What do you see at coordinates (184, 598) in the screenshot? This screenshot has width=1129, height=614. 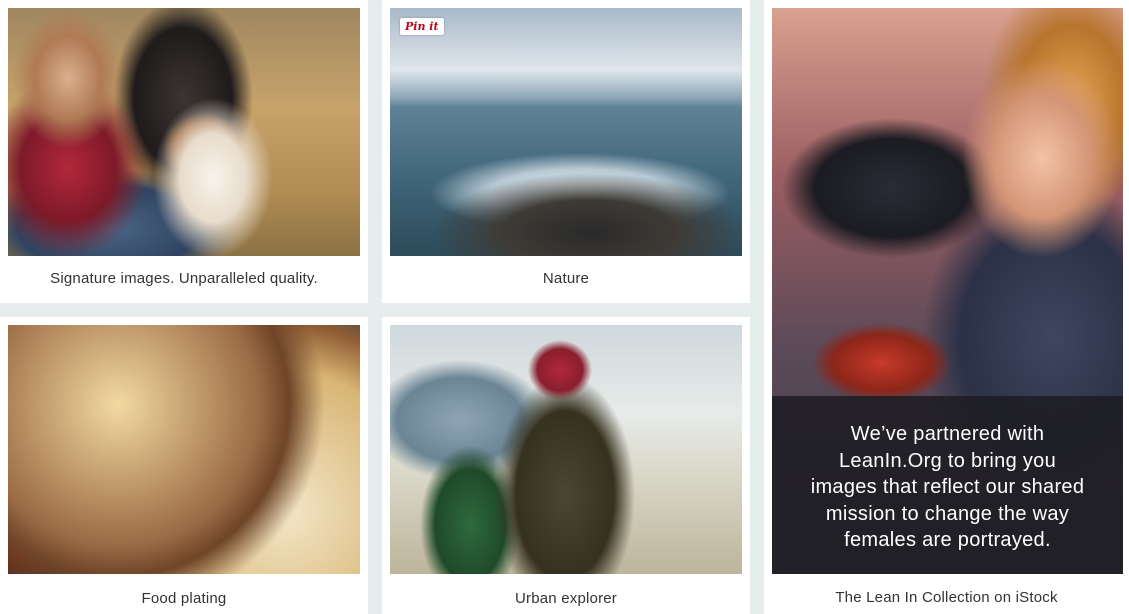 I see `tile-caption: Food plating` at bounding box center [184, 598].